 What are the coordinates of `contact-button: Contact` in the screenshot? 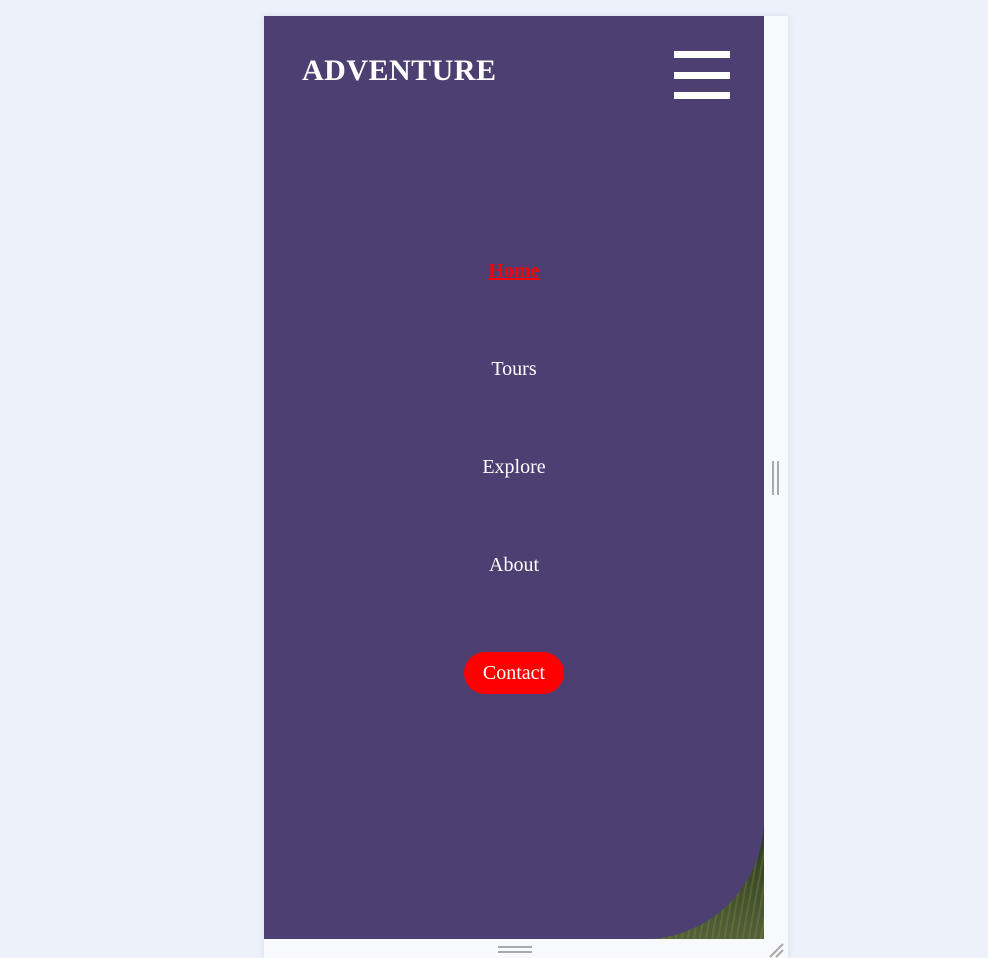 It's located at (514, 673).